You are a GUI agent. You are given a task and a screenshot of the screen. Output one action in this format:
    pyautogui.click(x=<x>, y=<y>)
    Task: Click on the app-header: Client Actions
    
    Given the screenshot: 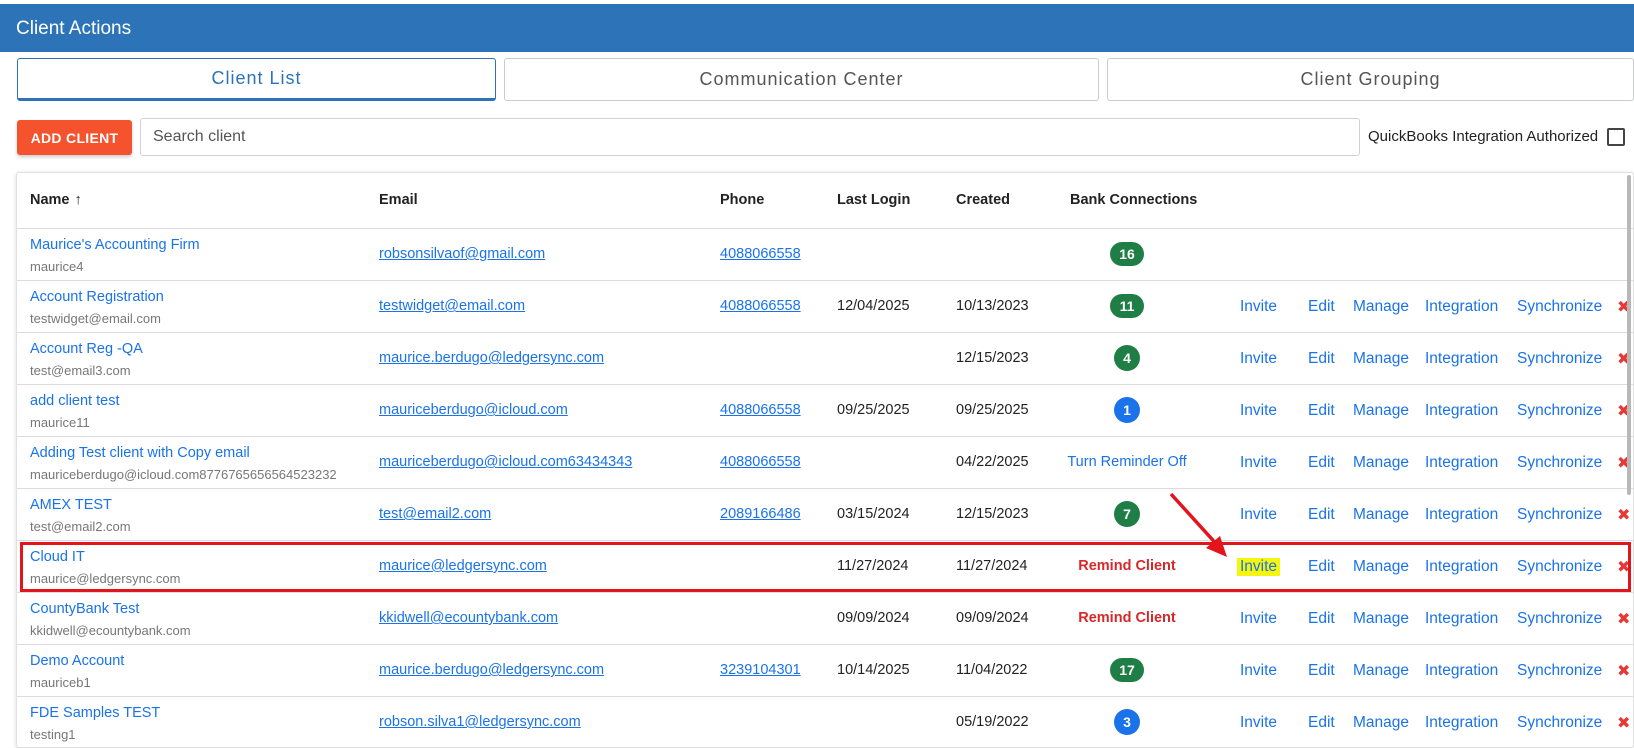 What is the action you would take?
    pyautogui.click(x=817, y=28)
    